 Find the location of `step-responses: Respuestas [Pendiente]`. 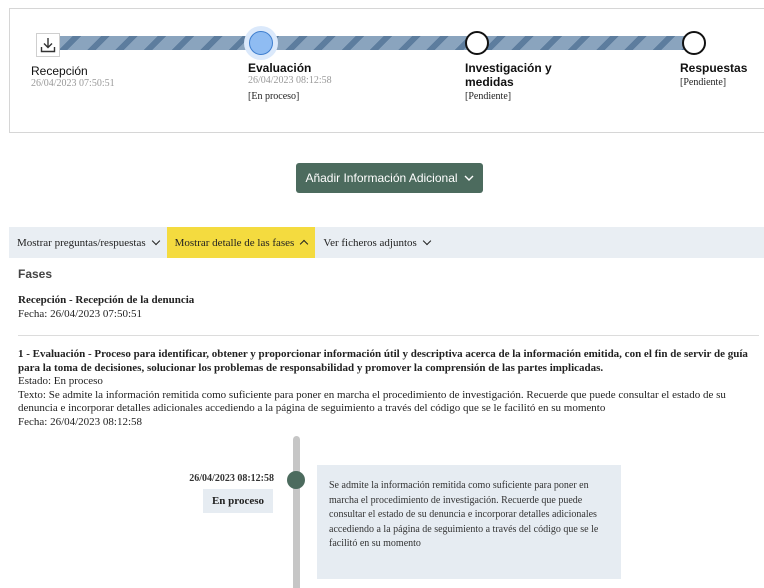

step-responses: Respuestas [Pendiente] is located at coordinates (713, 75).